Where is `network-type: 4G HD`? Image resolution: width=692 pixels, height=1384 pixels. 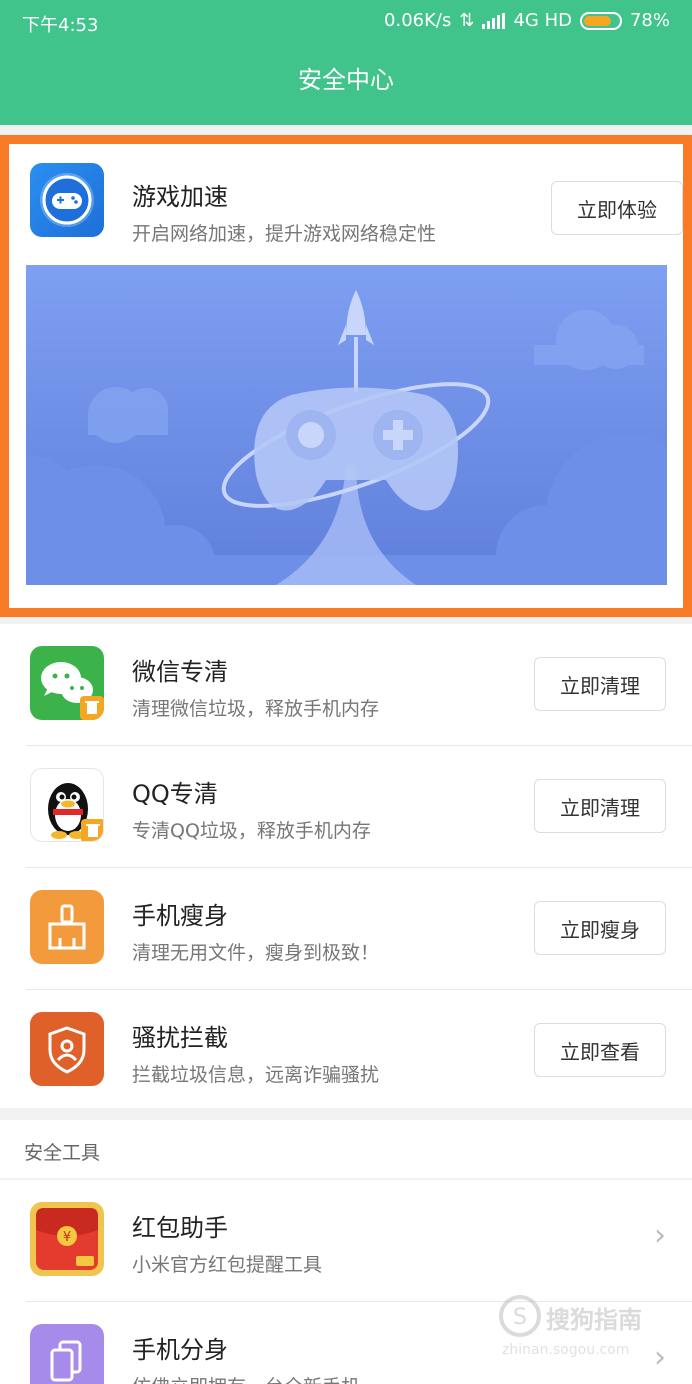
network-type: 4G HD is located at coordinates (542, 20).